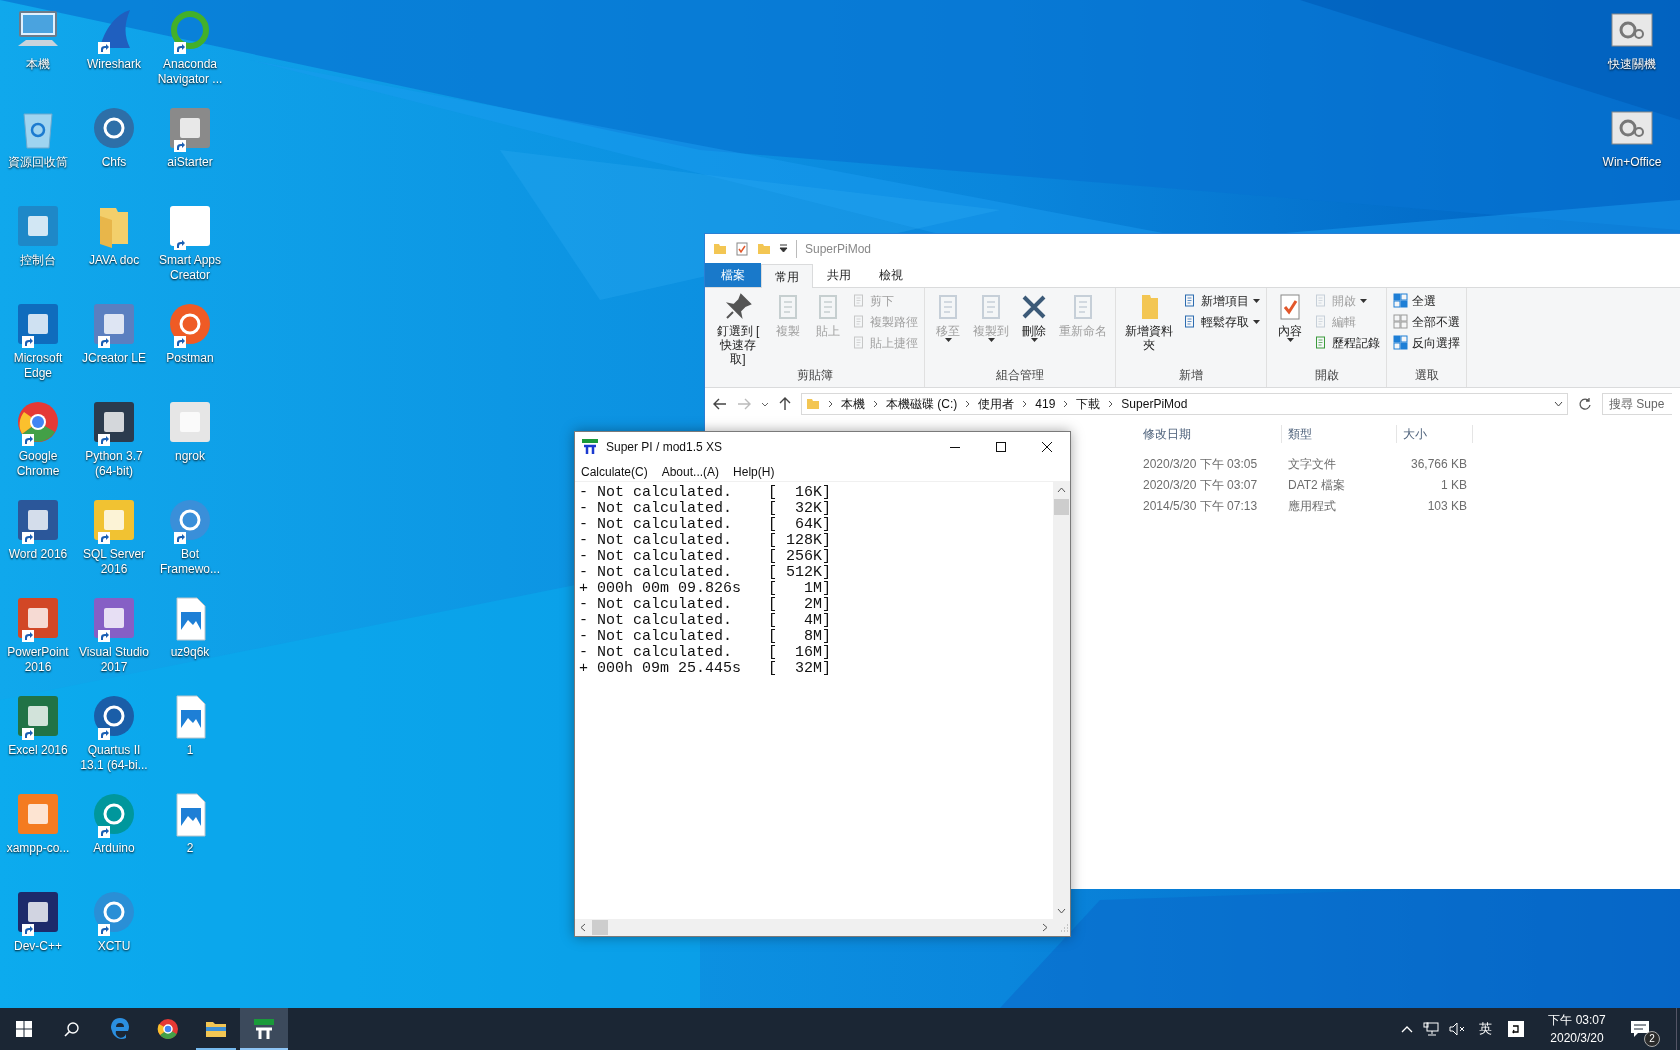 The height and width of the screenshot is (1050, 1680). What do you see at coordinates (114, 660) in the screenshot?
I see `desktop-icon-label: Visual Studio 2017` at bounding box center [114, 660].